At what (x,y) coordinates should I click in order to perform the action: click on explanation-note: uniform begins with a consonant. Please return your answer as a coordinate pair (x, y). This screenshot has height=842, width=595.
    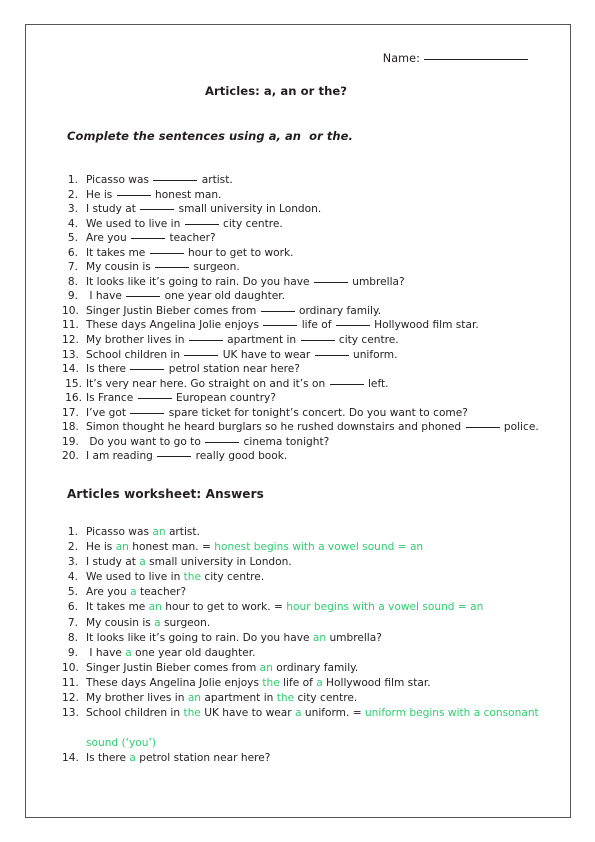
    Looking at the image, I should click on (451, 713).